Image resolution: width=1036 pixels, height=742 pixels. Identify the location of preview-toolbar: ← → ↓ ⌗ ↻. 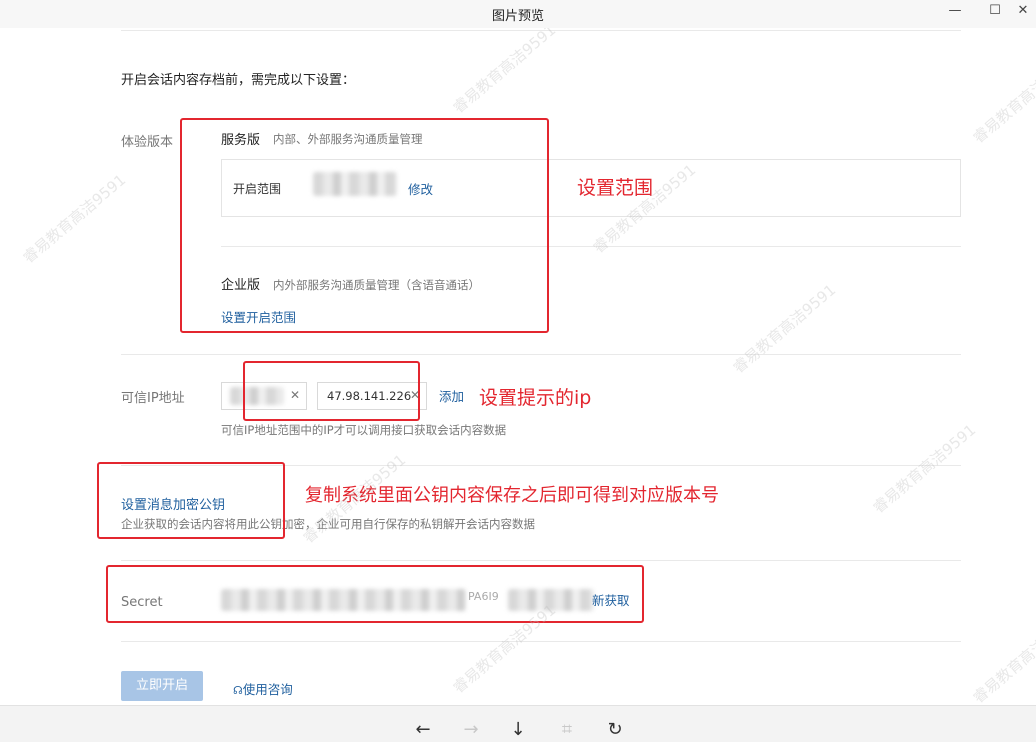
(518, 723).